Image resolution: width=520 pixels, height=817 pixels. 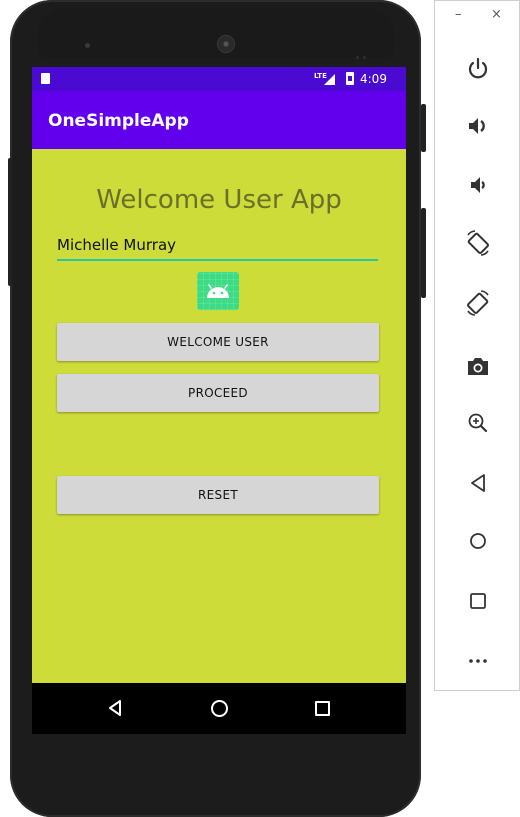 What do you see at coordinates (478, 483) in the screenshot?
I see `back-icon` at bounding box center [478, 483].